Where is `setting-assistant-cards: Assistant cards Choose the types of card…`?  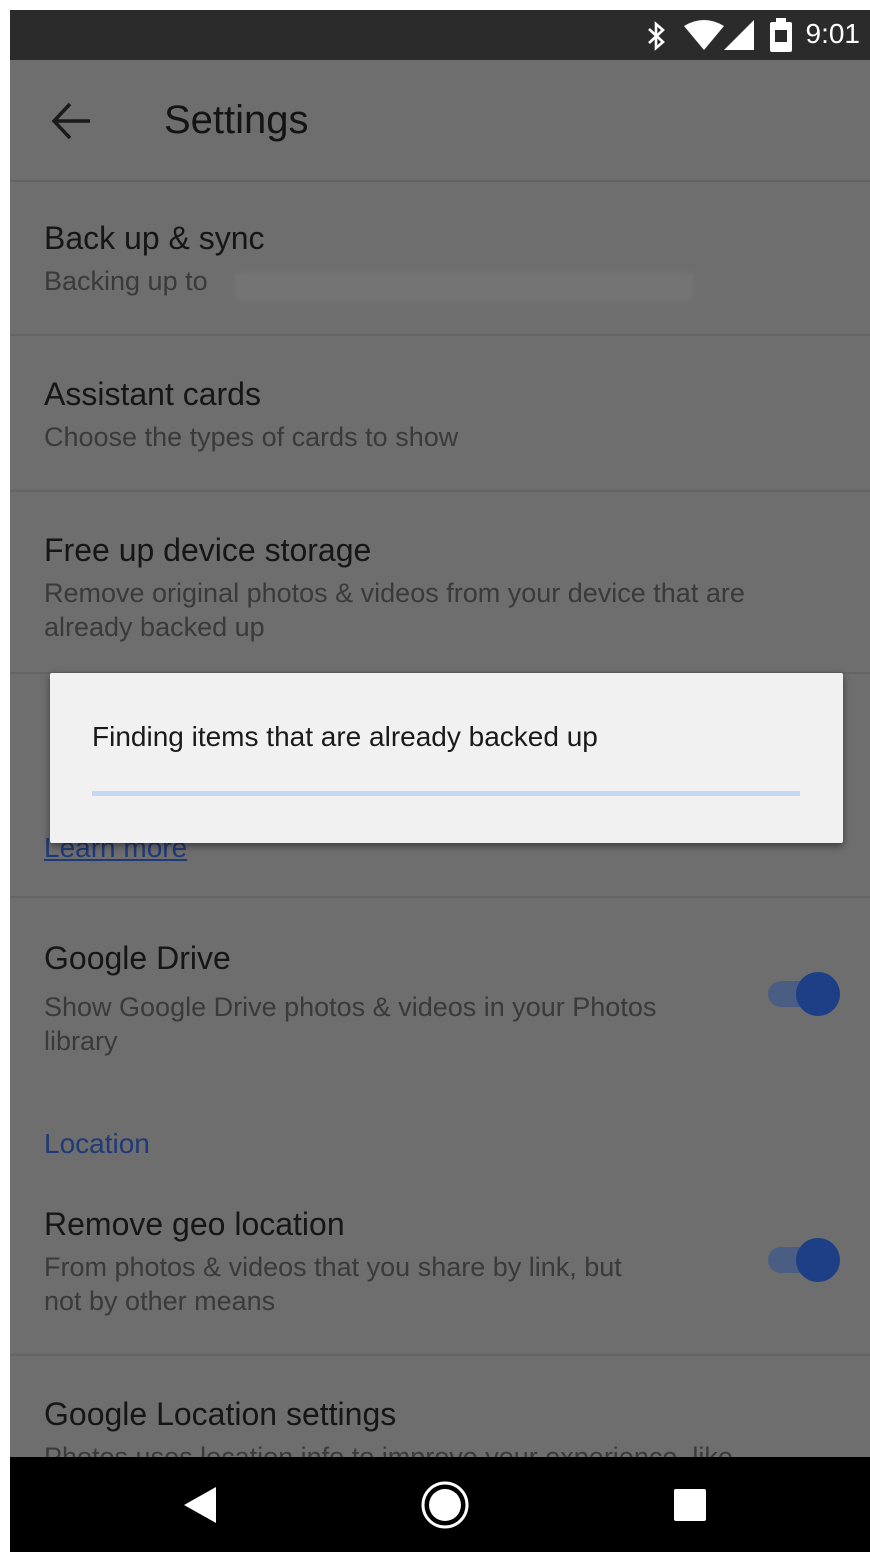 setting-assistant-cards: Assistant cards Choose the types of card… is located at coordinates (440, 414).